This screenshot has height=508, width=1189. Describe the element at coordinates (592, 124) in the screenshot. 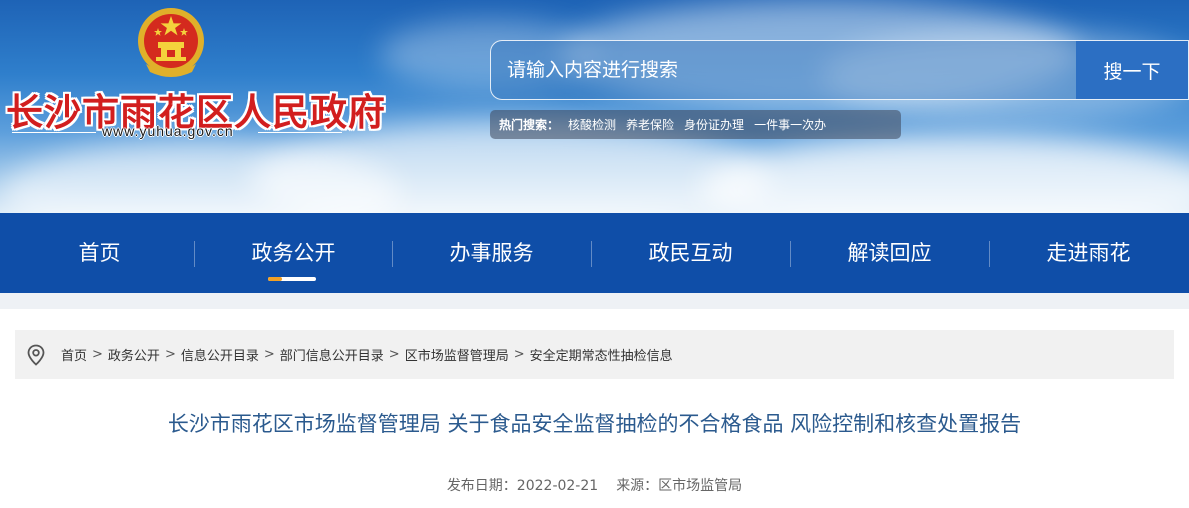

I see `hot-search-item: 核酸检测` at that location.